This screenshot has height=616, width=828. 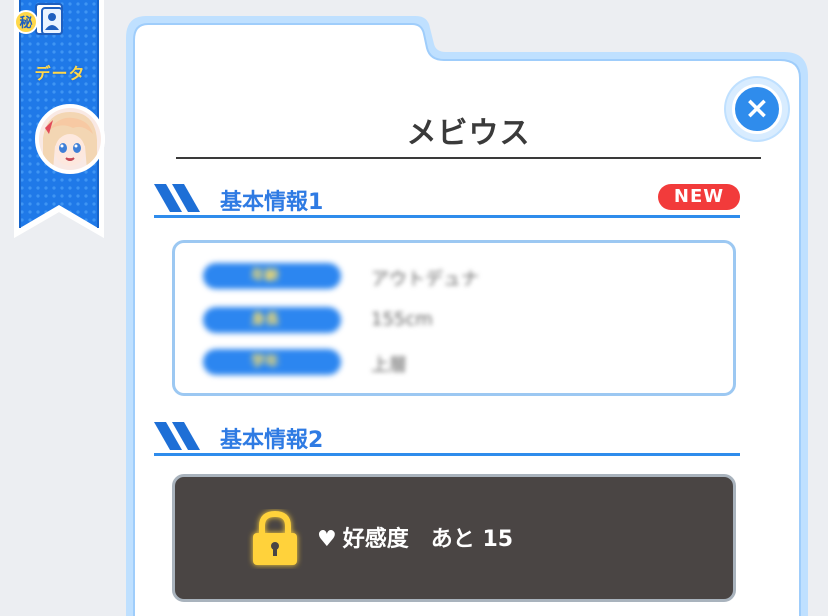 What do you see at coordinates (463, 362) in the screenshot?
I see `info-row: 学年 上層` at bounding box center [463, 362].